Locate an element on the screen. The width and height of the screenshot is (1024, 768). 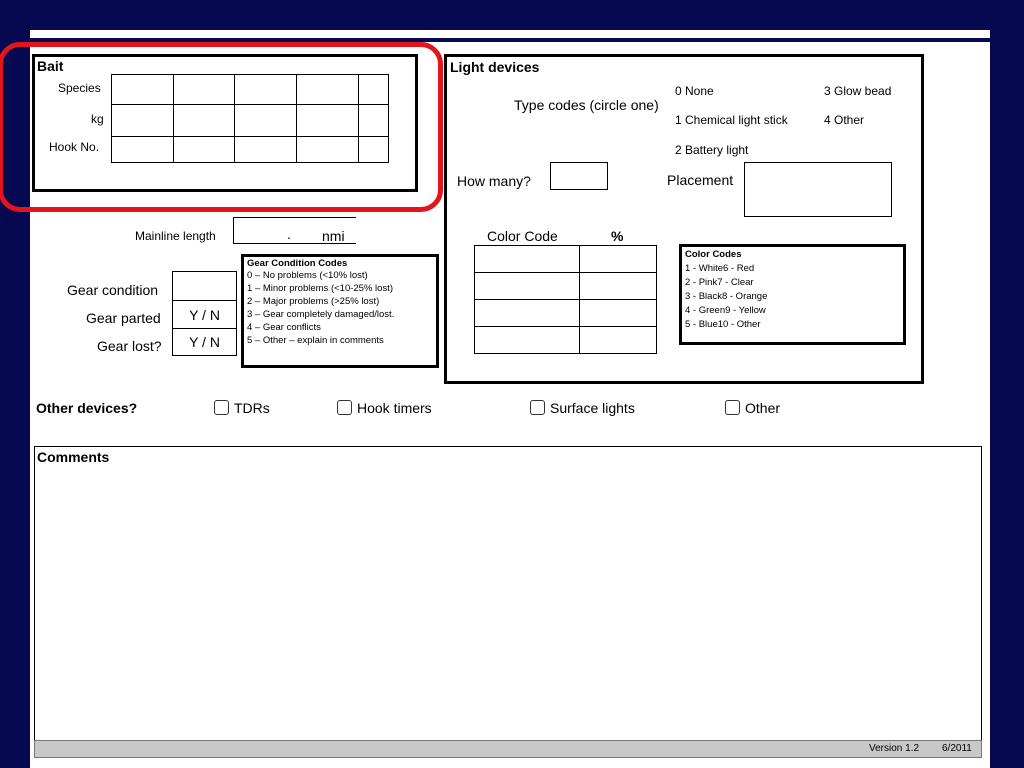
gear-codes-title: Gear Condition Codes is located at coordinates (297, 263).